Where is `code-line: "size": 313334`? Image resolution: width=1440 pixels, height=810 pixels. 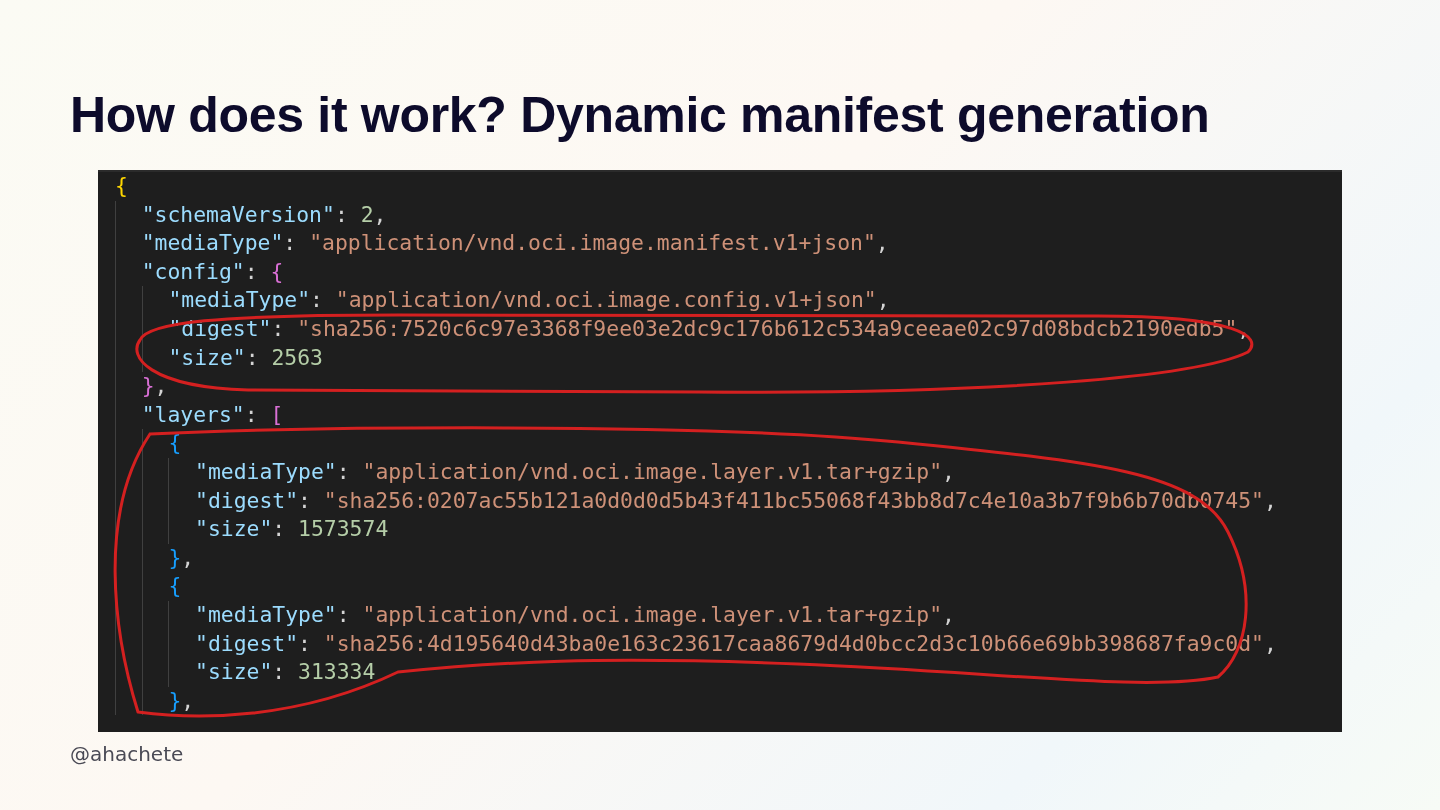 code-line: "size": 313334 is located at coordinates (285, 672).